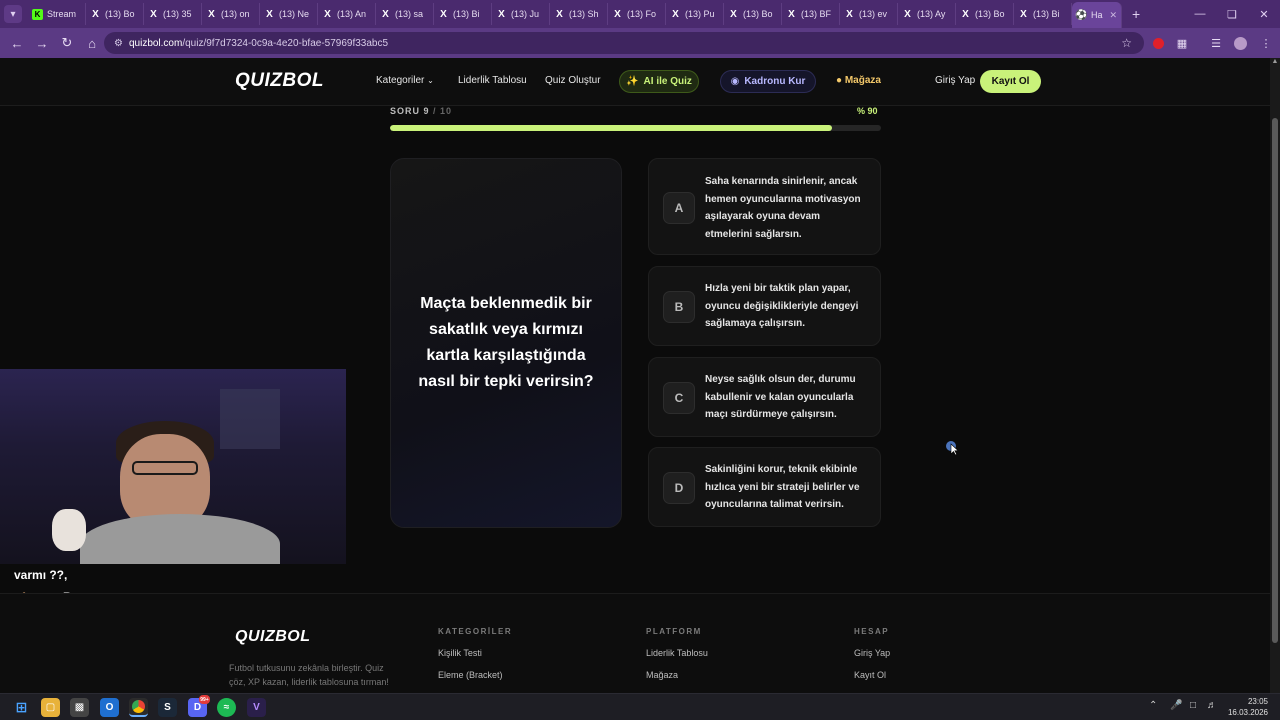 This screenshot has width=1280, height=720. What do you see at coordinates (273, 637) in the screenshot?
I see `footer-logo: QUIZBOL` at bounding box center [273, 637].